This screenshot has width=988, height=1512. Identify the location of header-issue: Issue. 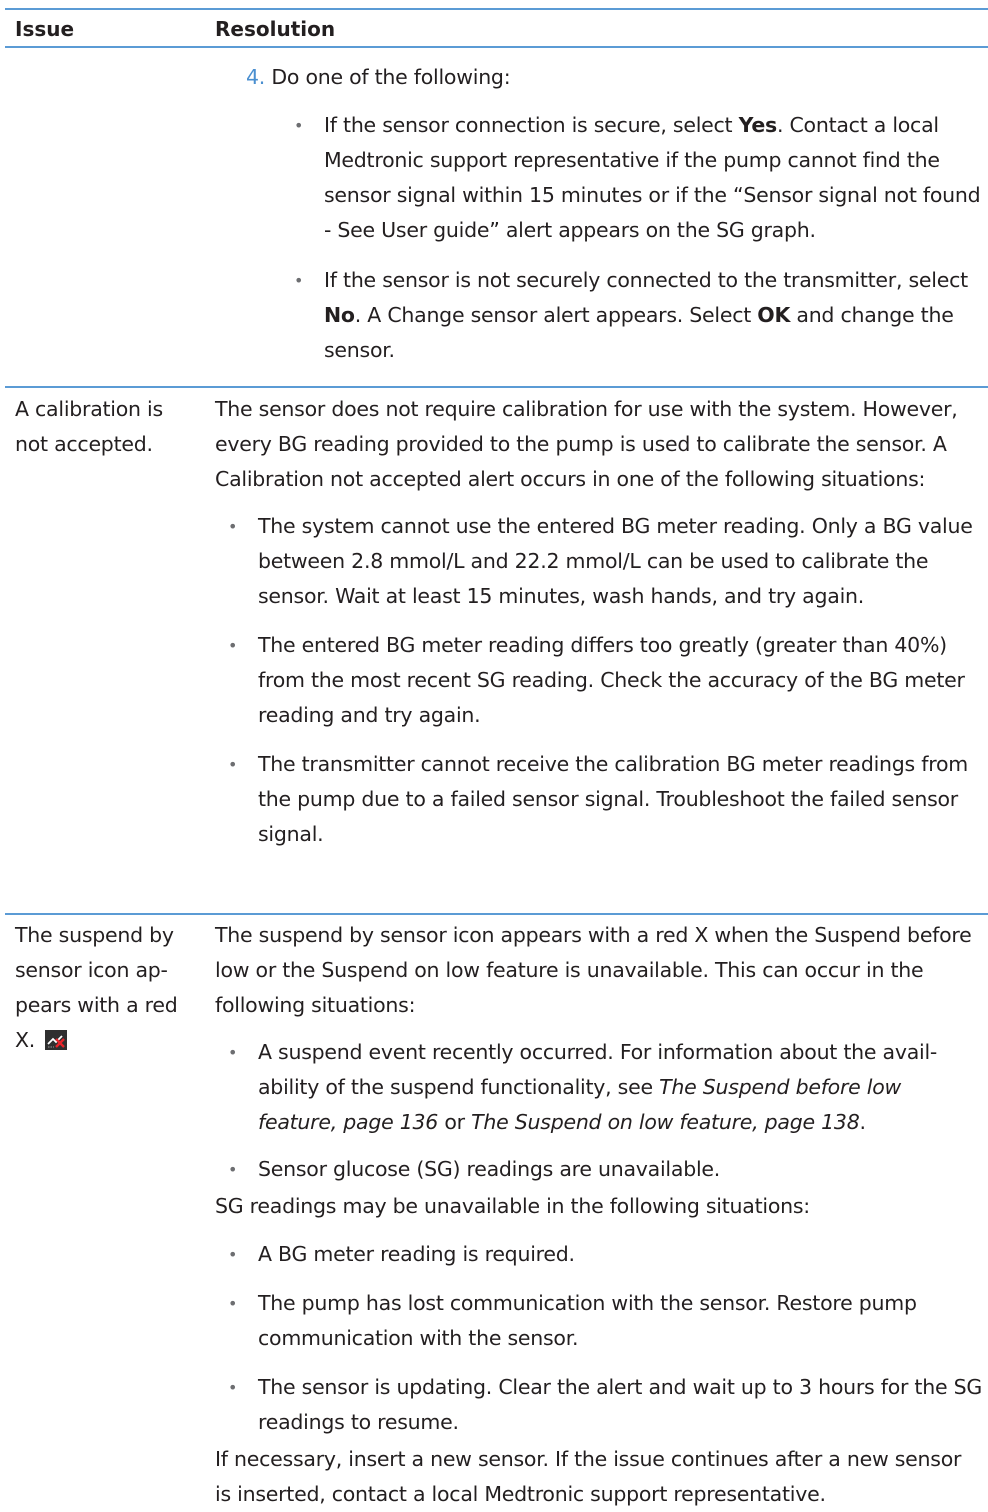
(45, 29).